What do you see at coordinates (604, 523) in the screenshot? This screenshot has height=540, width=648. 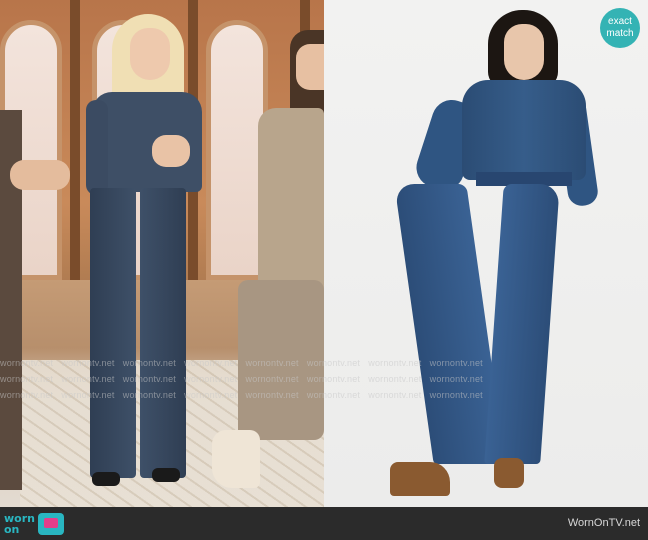 I see `site-name: WornOnTV.net` at bounding box center [604, 523].